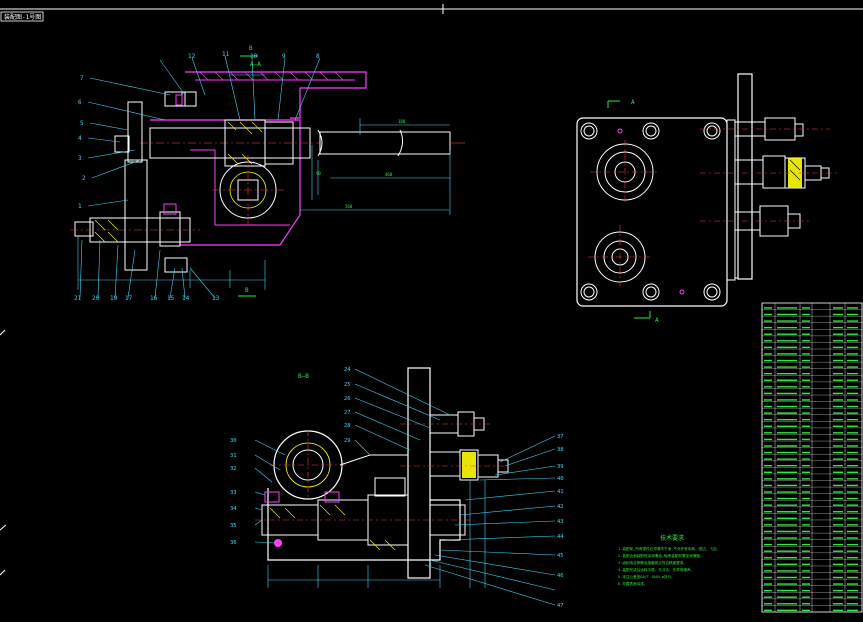 The height and width of the screenshot is (622, 863). What do you see at coordinates (652, 562) in the screenshot?
I see `tech-req-line-3: 3.齿轮啮合侧隙及接触斑点符合精度要求。` at bounding box center [652, 562].